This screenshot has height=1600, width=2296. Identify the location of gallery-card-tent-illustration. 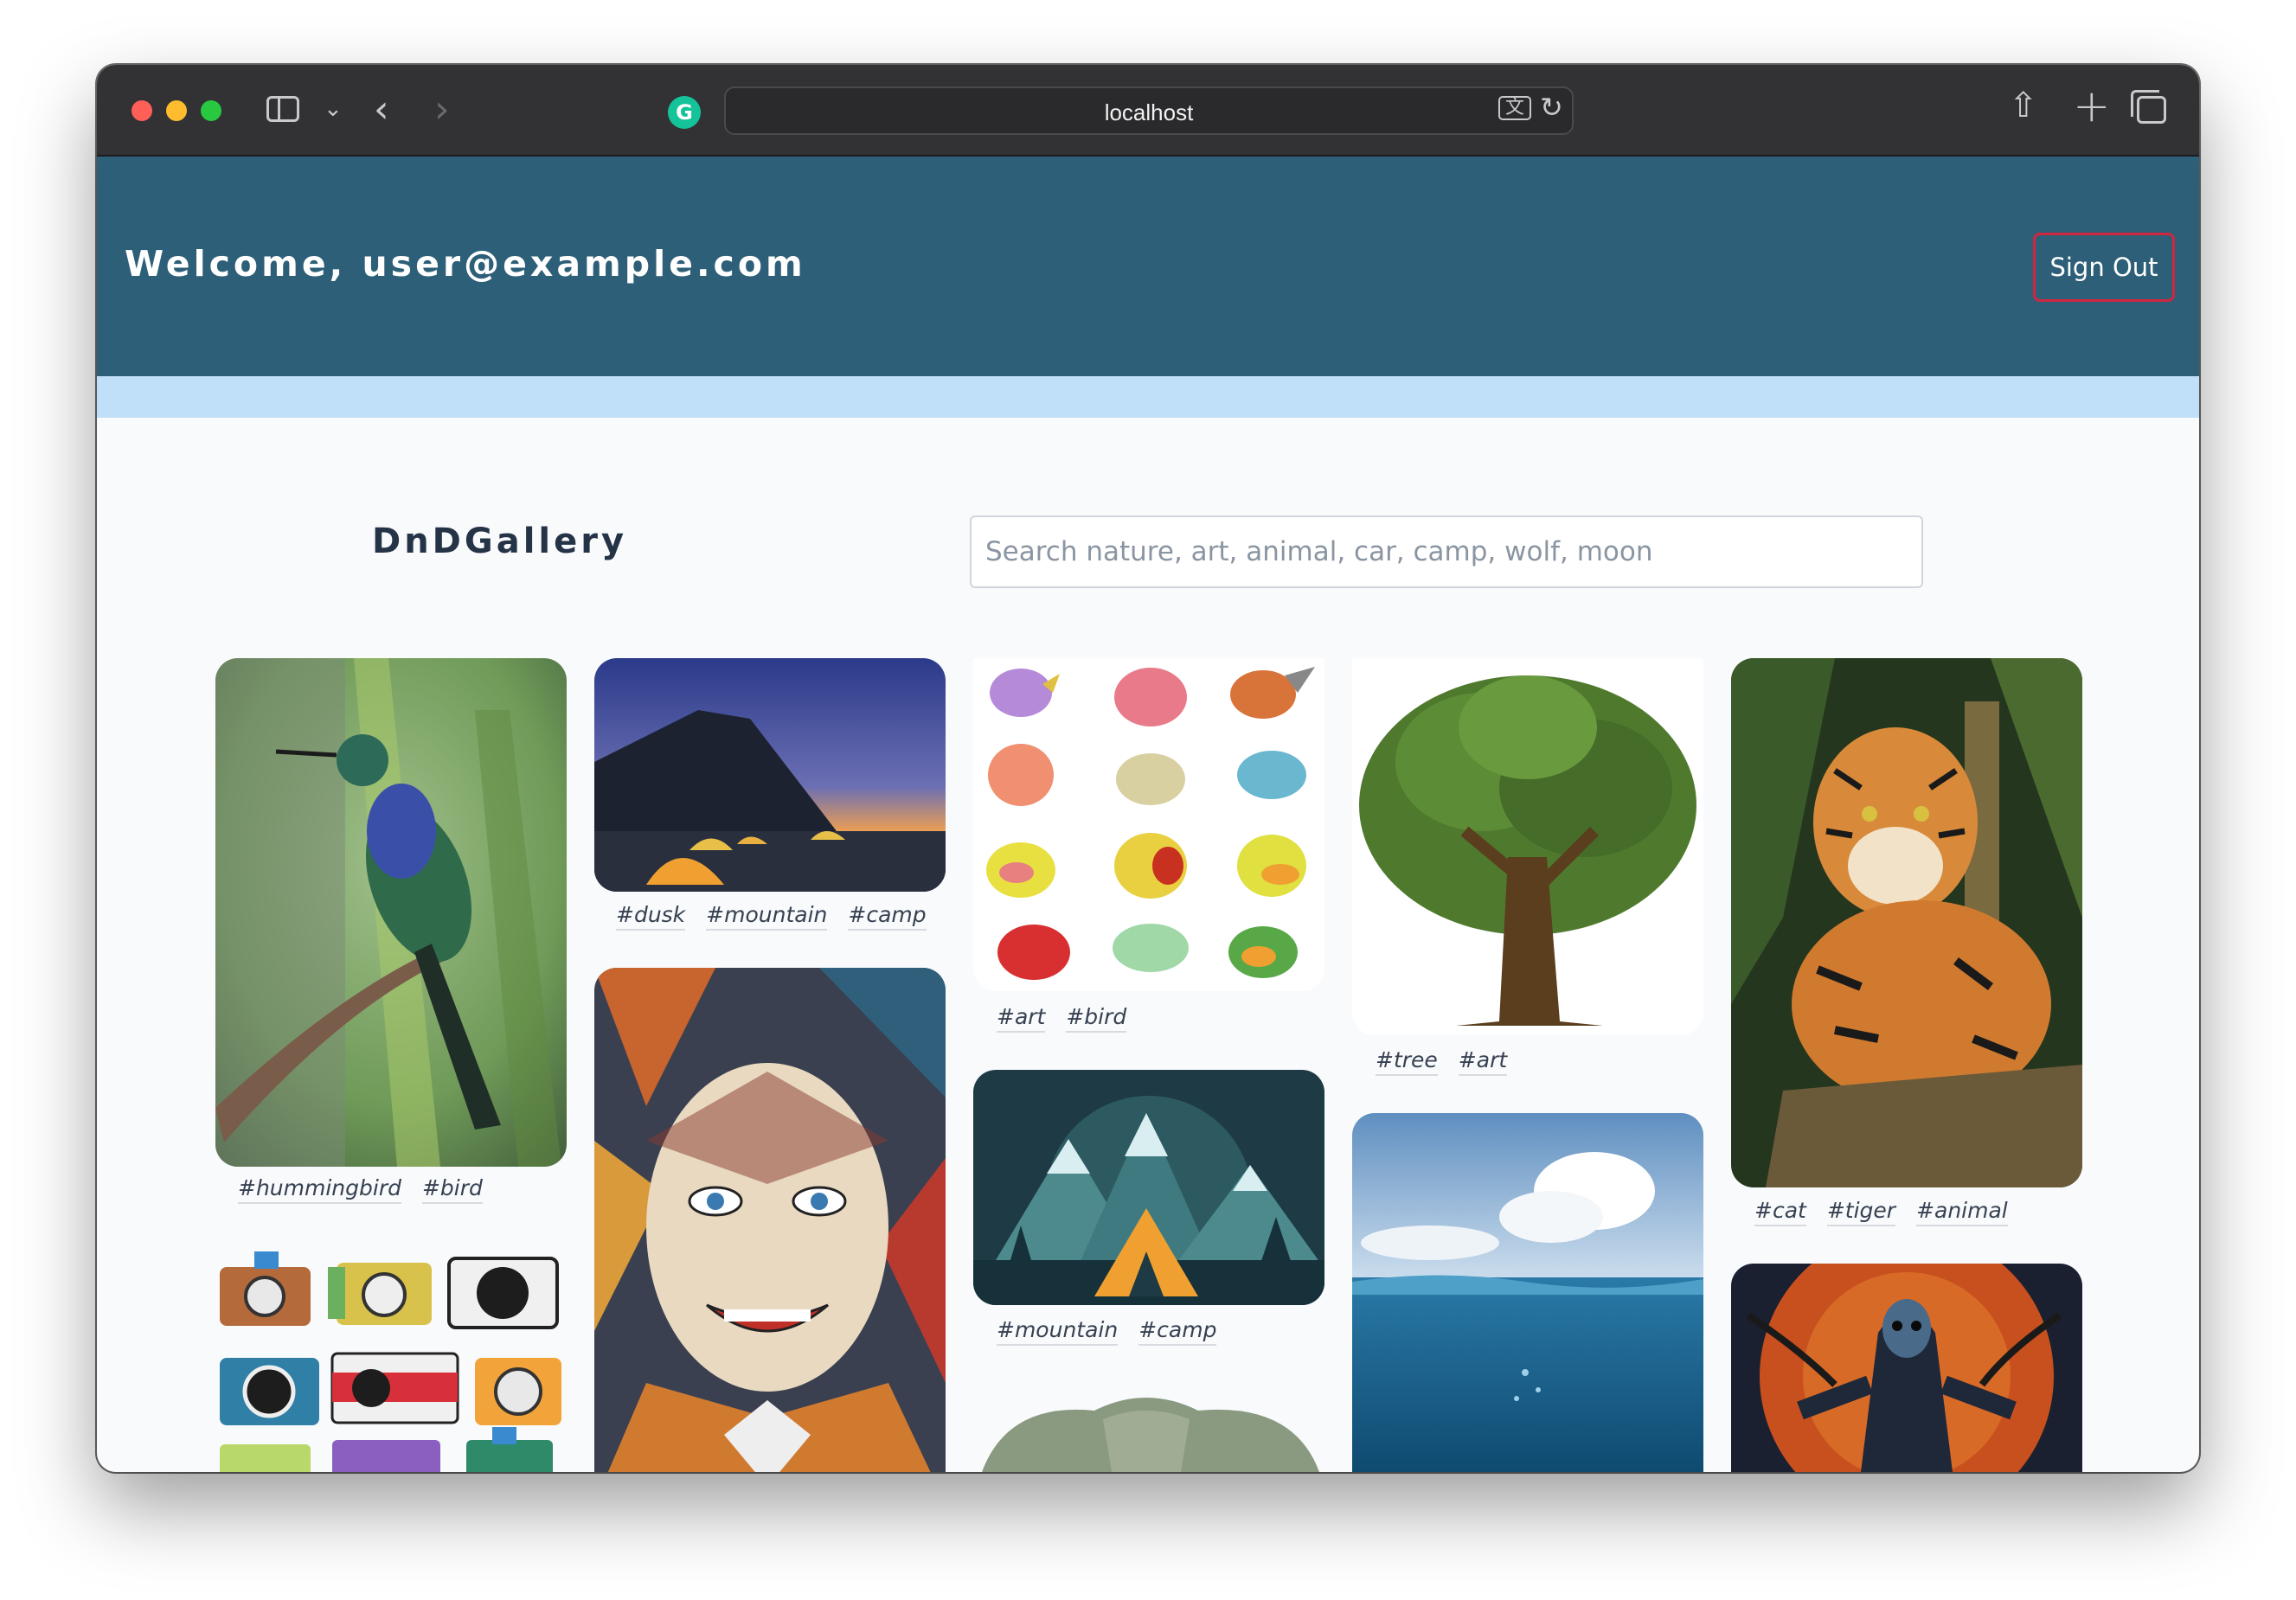
(1148, 1187).